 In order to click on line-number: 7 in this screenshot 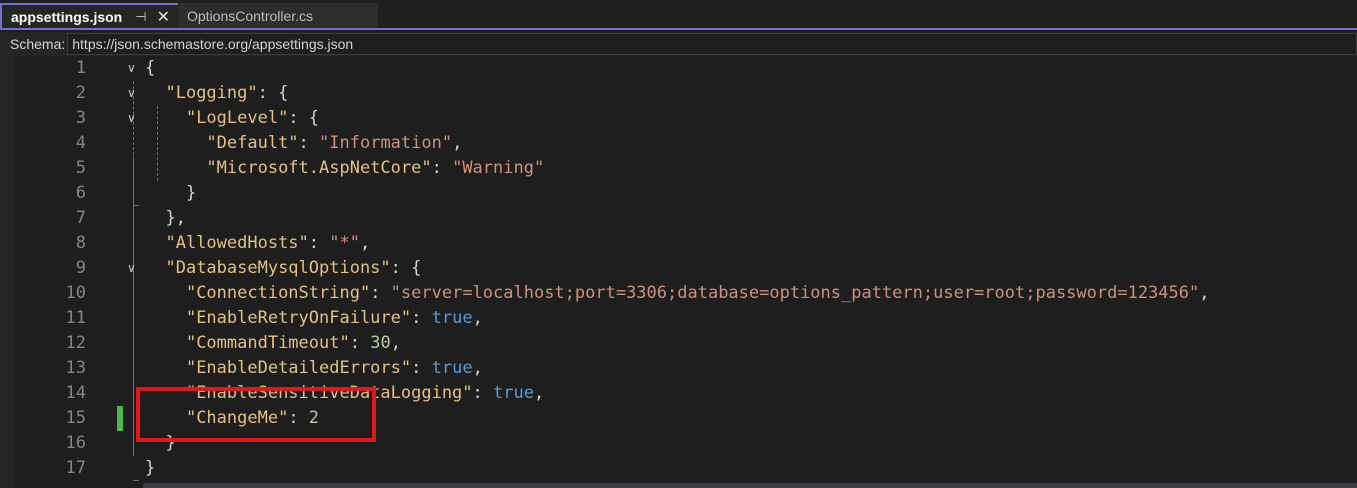, I will do `click(80, 218)`.